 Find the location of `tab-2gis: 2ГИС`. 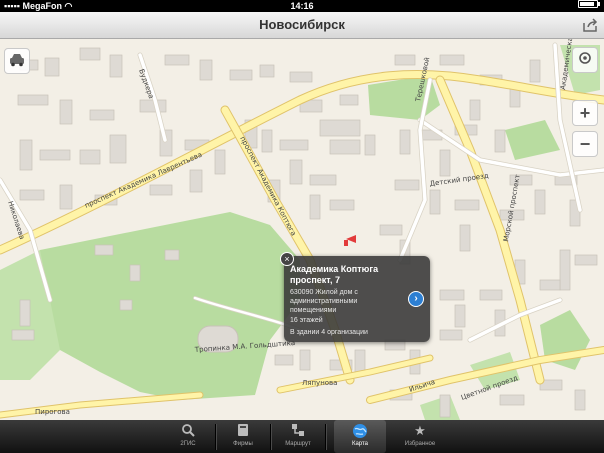

tab-2gis: 2ГИС is located at coordinates (188, 436).